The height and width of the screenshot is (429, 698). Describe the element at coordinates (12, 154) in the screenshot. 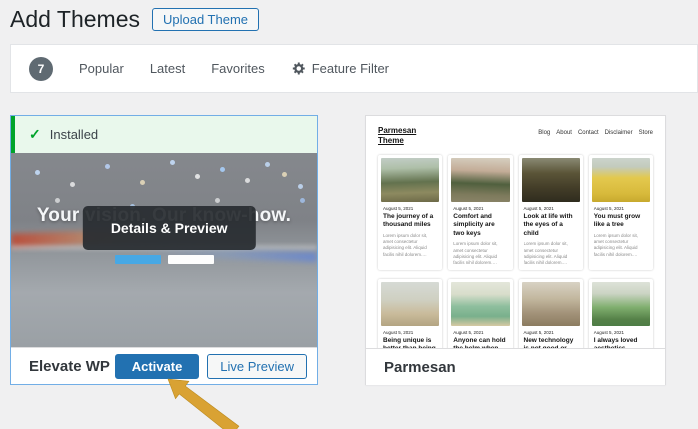

I see `city-lights-decor` at that location.